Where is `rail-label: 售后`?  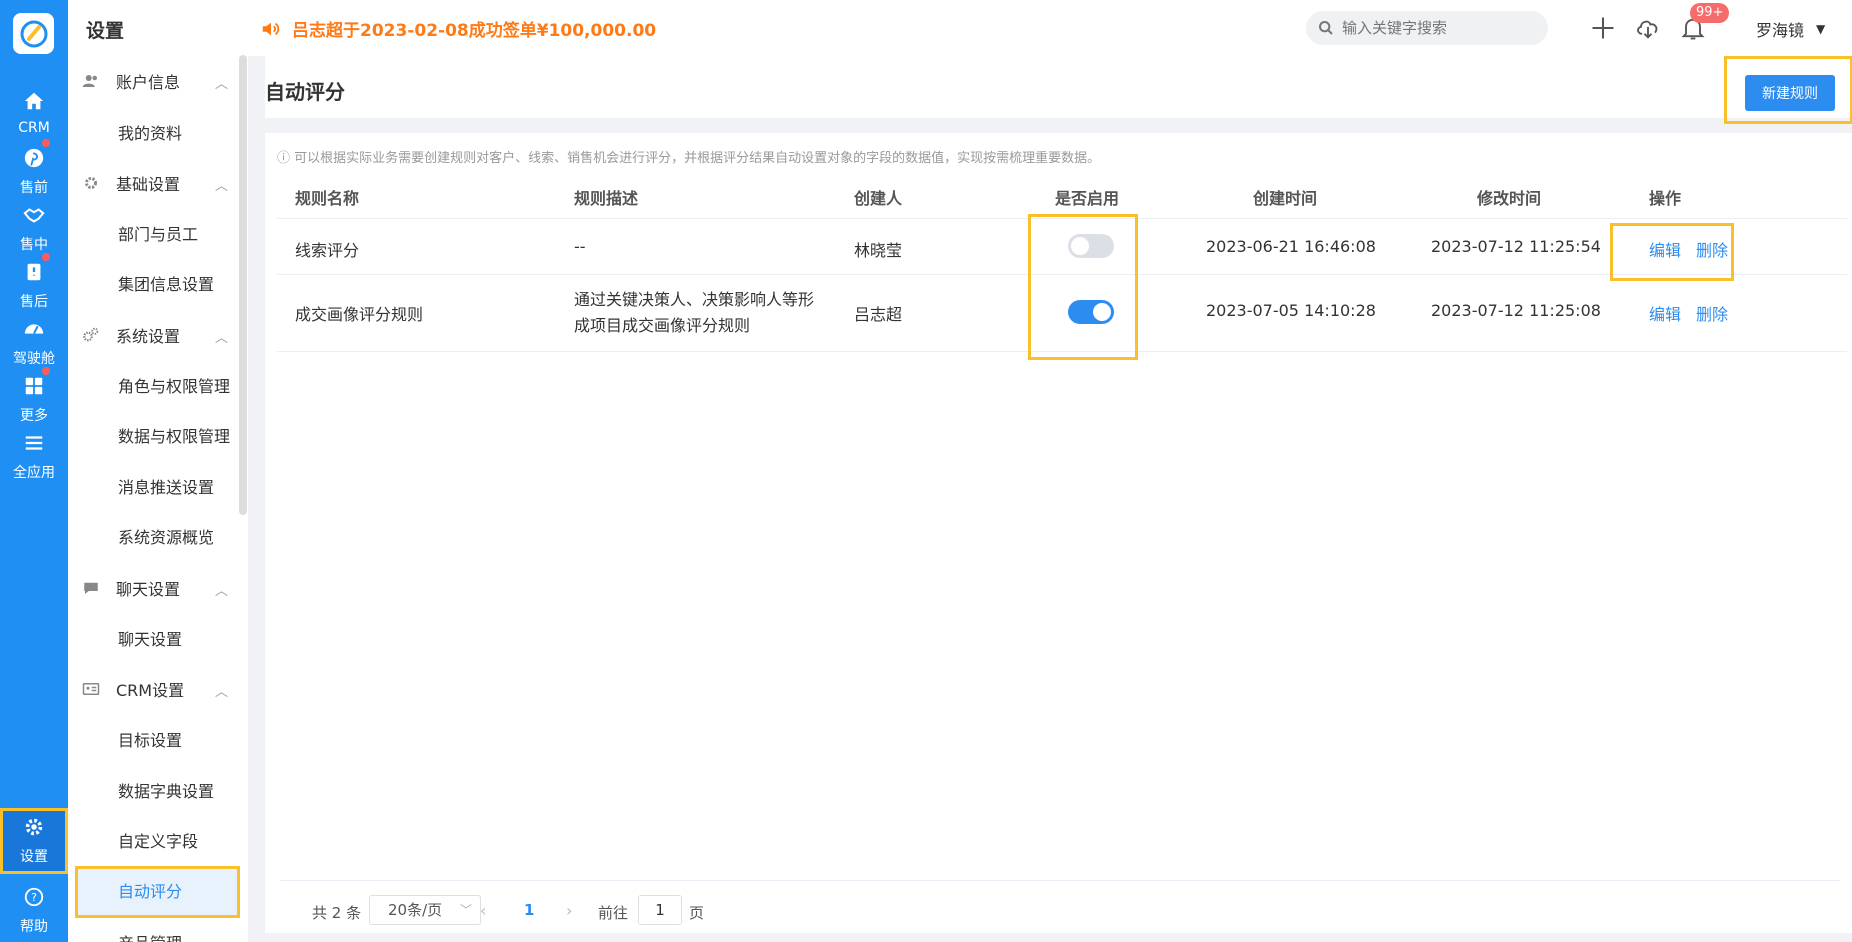 rail-label: 售后 is located at coordinates (34, 302).